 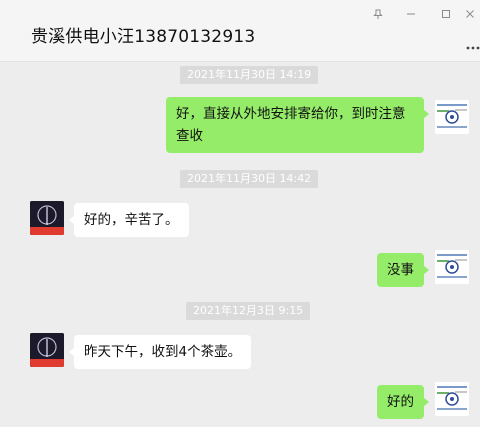 I want to click on close-icon, so click(x=470, y=14).